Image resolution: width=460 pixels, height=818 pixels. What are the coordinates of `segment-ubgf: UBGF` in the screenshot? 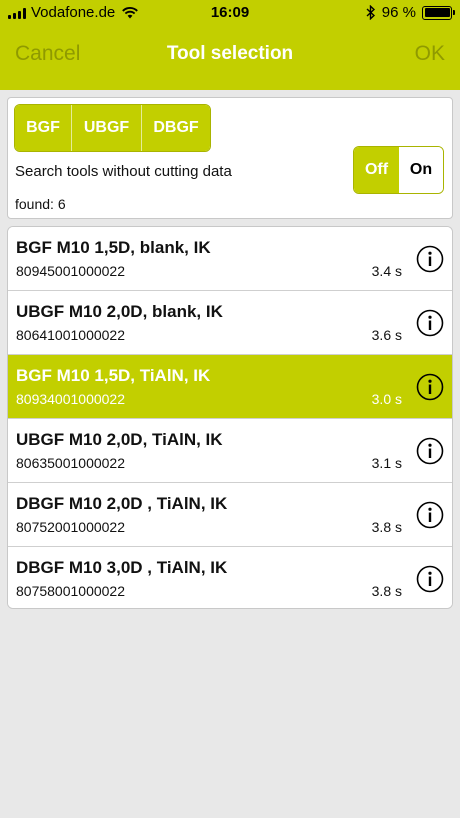 It's located at (107, 128).